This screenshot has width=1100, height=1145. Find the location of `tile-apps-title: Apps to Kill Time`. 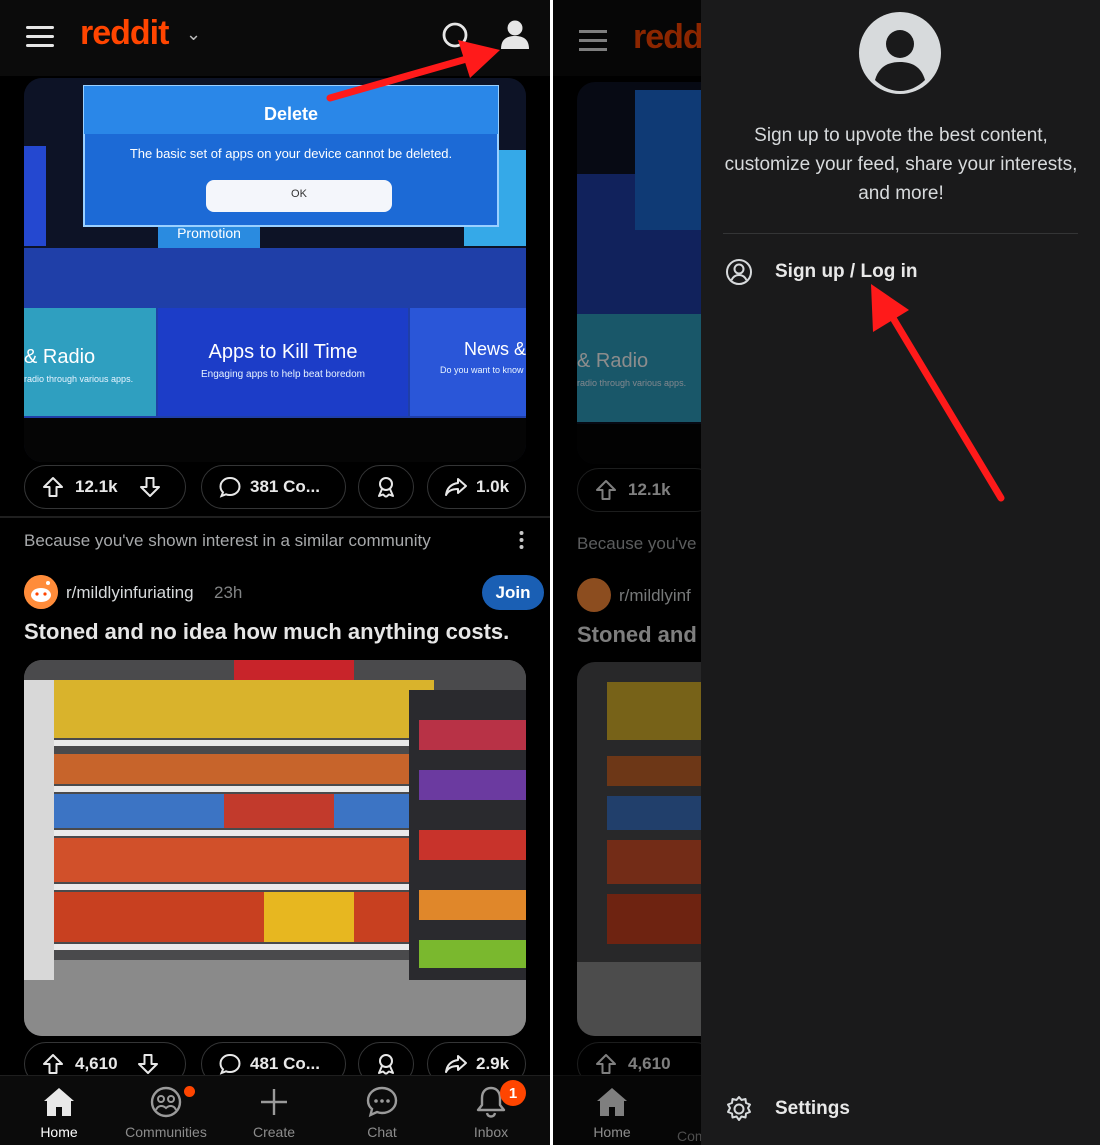

tile-apps-title: Apps to Kill Time is located at coordinates (283, 352).